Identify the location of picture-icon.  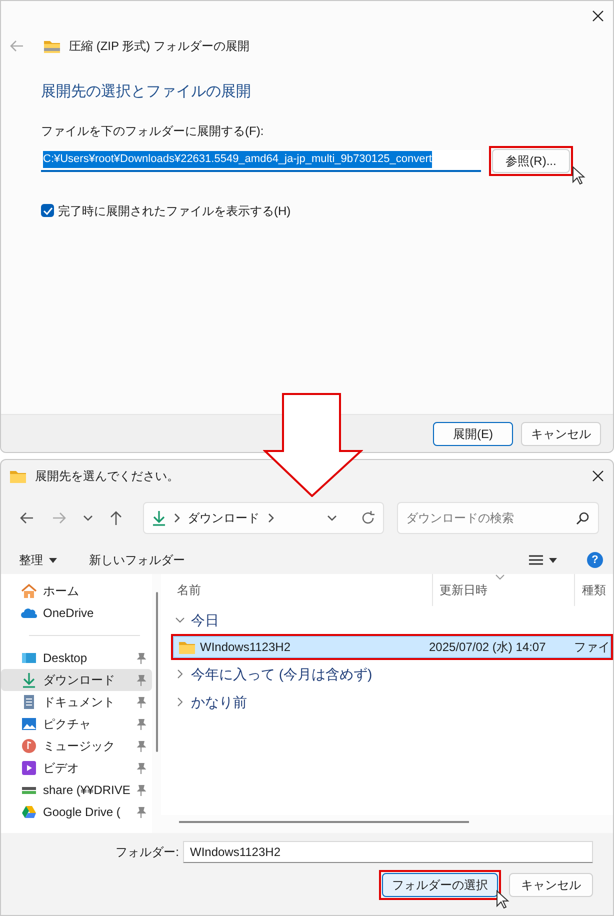
(29, 724).